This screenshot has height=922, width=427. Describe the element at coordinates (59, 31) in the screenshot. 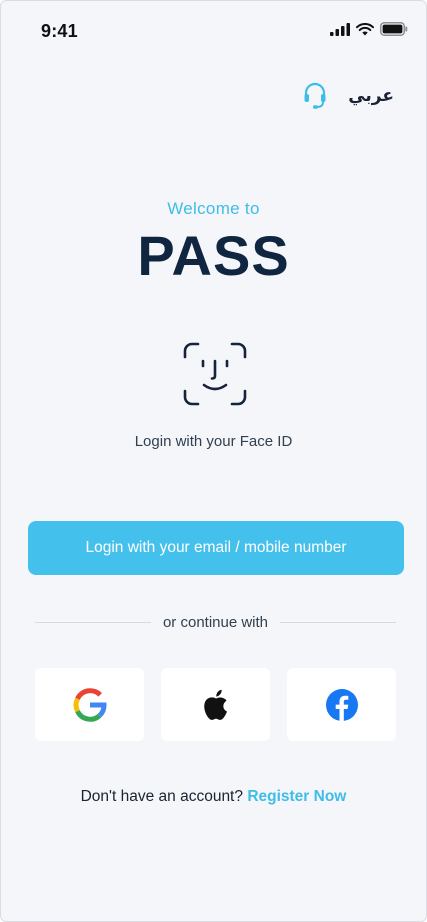

I see `status-time: 9:41` at that location.